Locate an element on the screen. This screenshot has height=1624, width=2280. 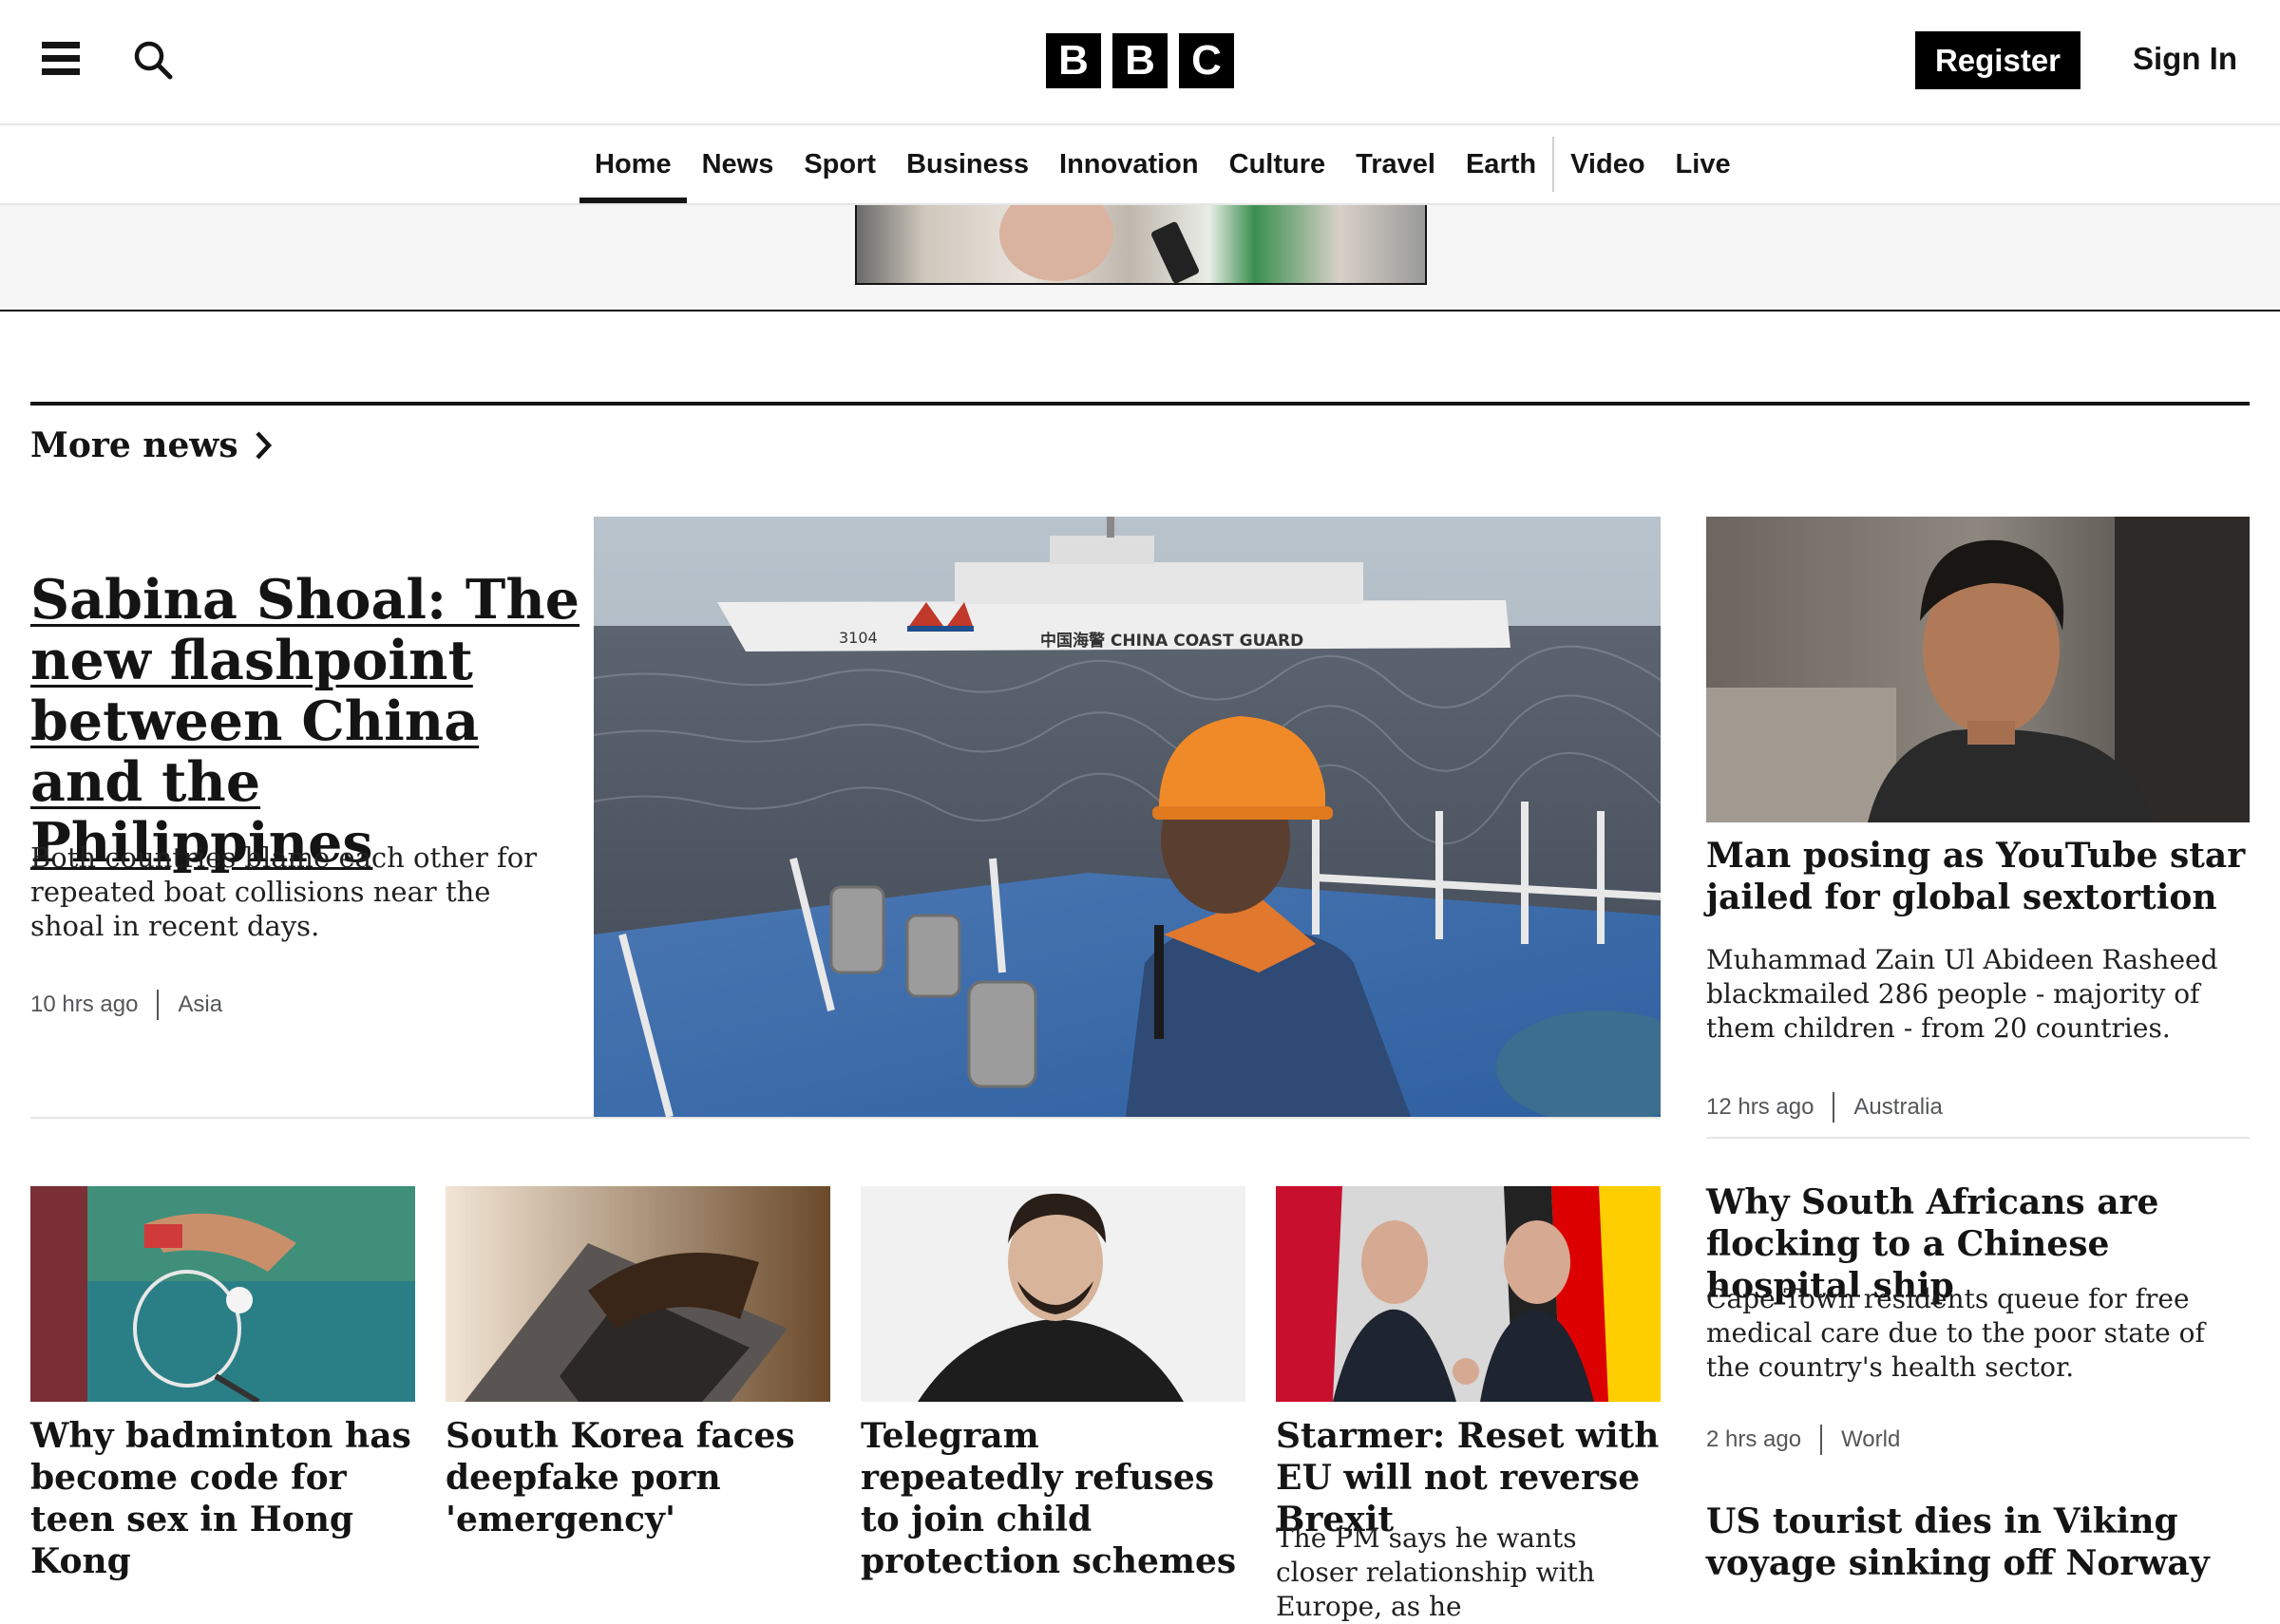
nav-item-culture: Culture is located at coordinates (1277, 164).